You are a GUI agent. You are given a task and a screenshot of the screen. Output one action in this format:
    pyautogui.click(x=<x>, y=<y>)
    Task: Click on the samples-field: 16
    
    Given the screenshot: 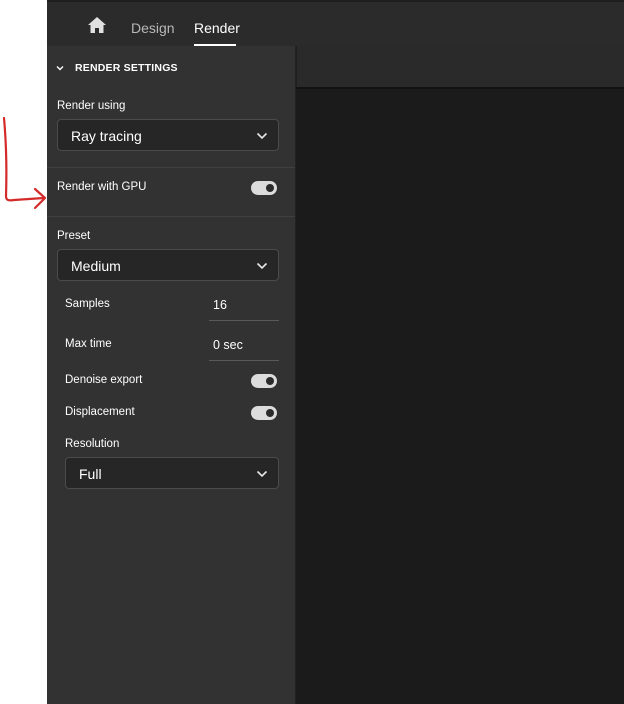 What is the action you would take?
    pyautogui.click(x=220, y=305)
    